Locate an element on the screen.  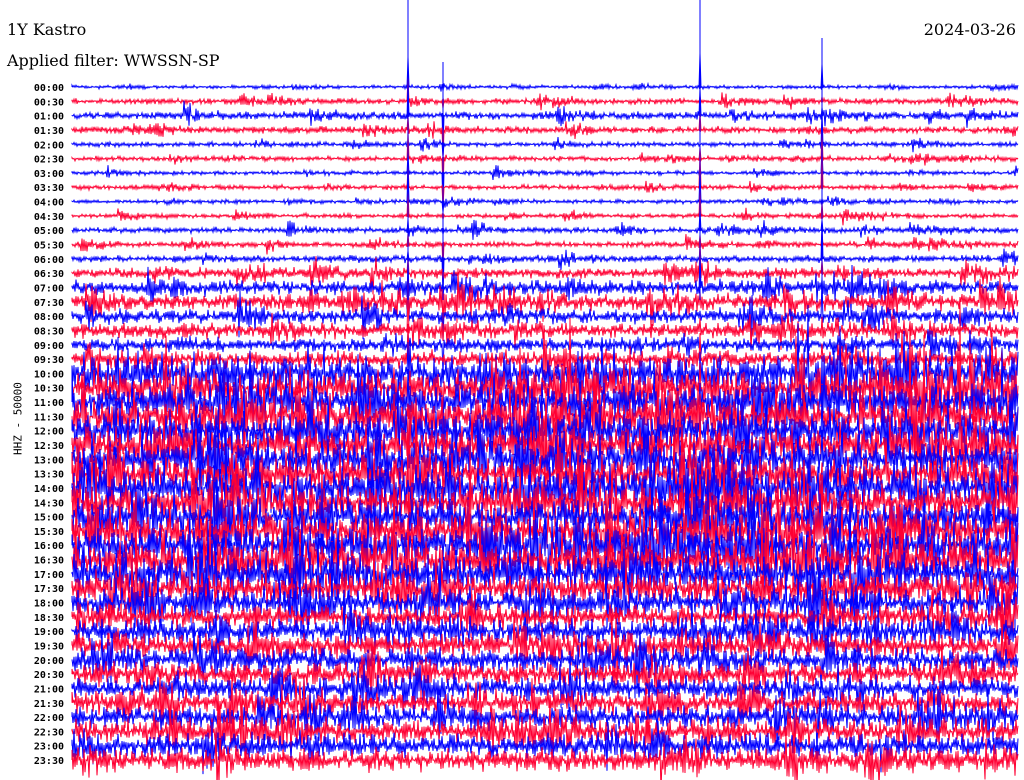
row-tick-label: 21:00 is located at coordinates (49, 689).